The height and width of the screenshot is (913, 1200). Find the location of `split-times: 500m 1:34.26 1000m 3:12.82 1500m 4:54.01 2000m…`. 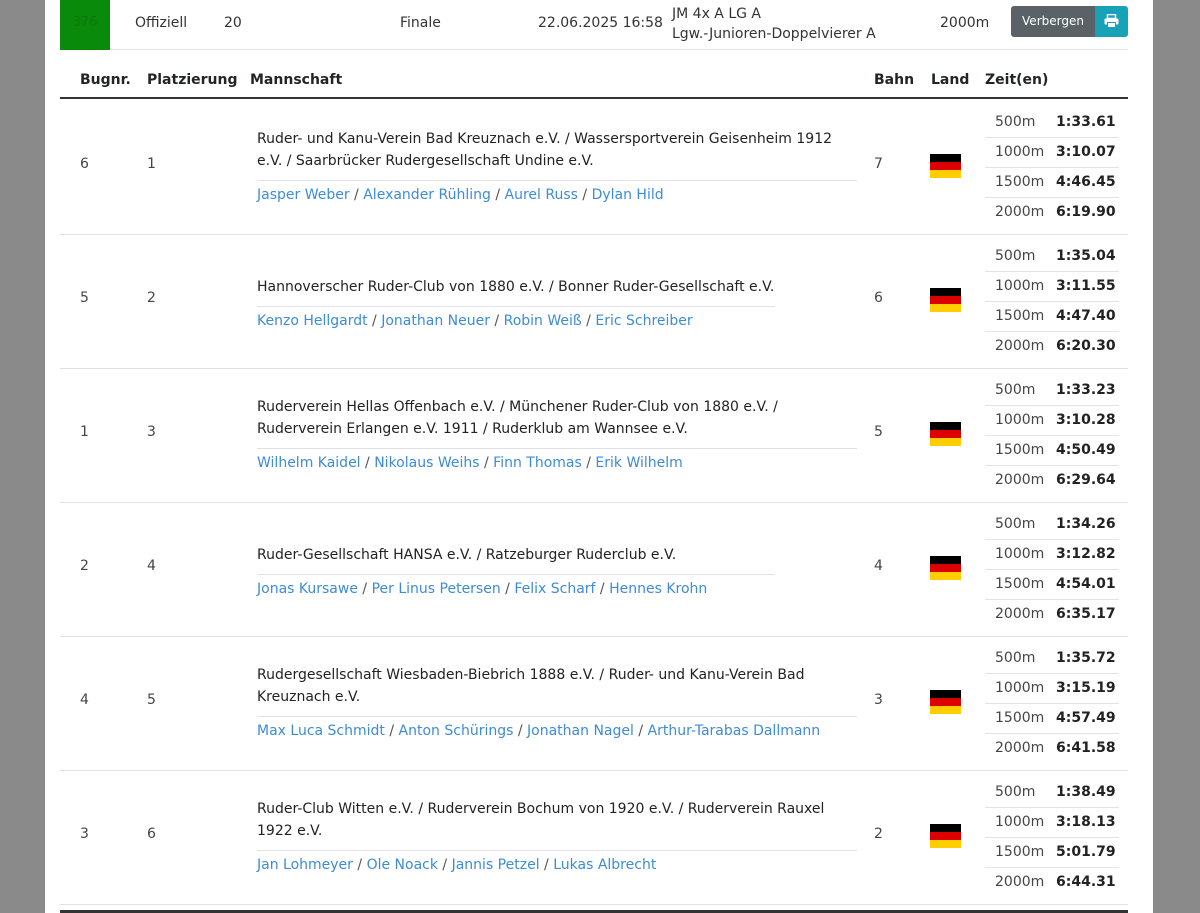

split-times: 500m 1:34.26 1000m 3:12.82 1500m 4:54.01 2000m… is located at coordinates (1052, 570).